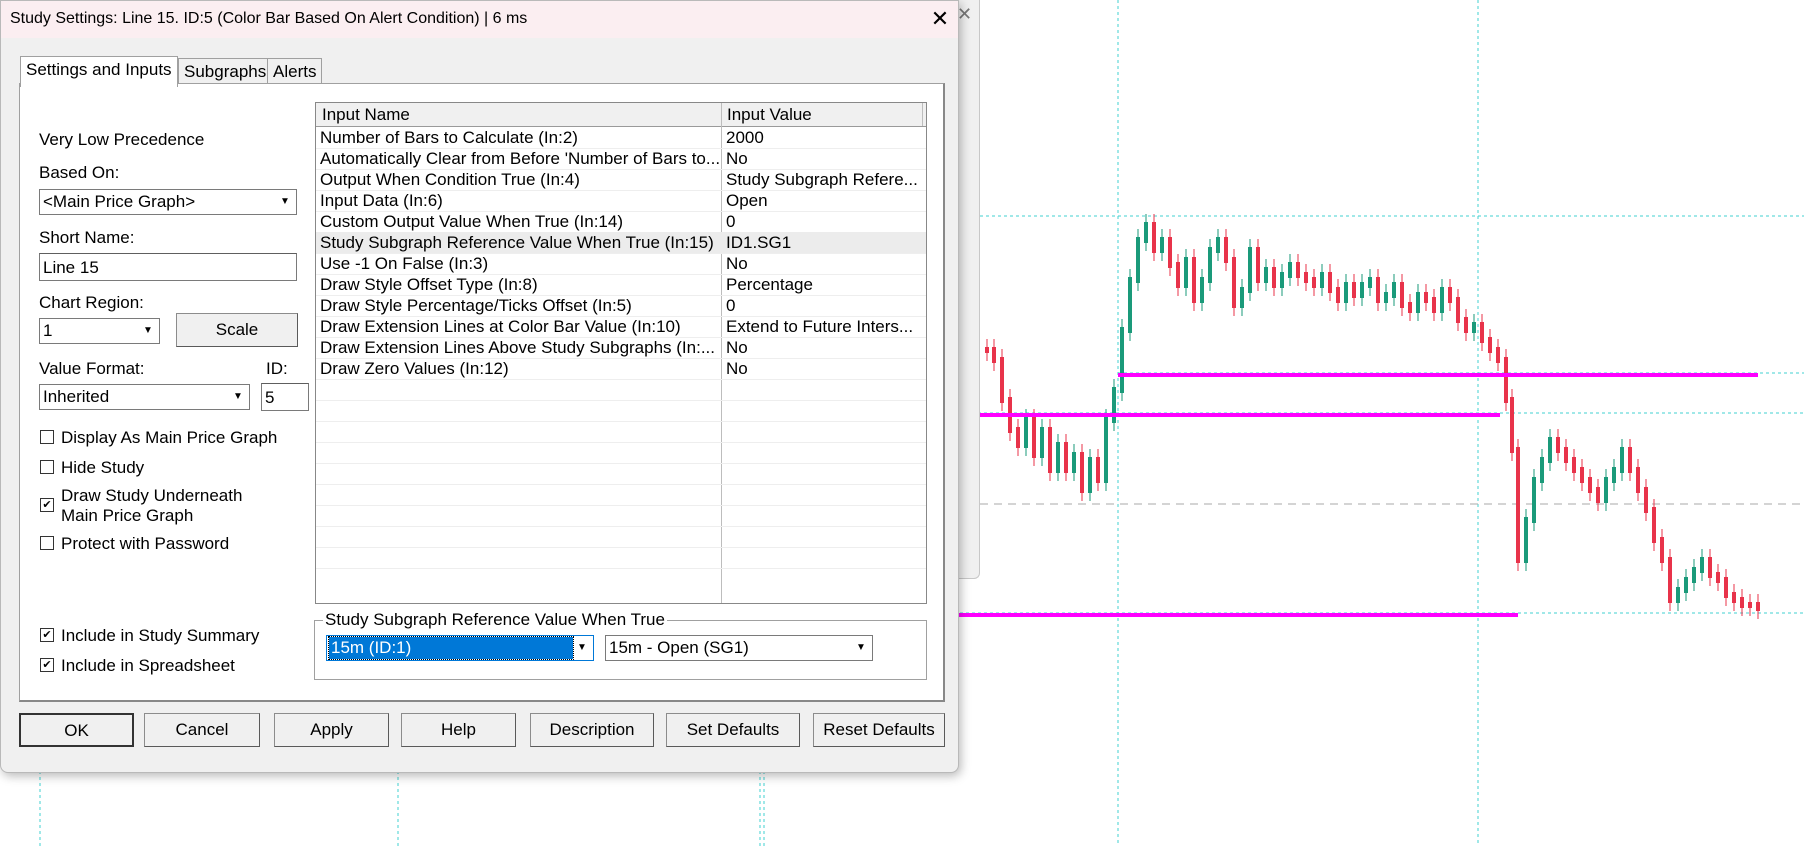  I want to click on reference-study-select: 15m (ID:1) ▼, so click(460, 648).